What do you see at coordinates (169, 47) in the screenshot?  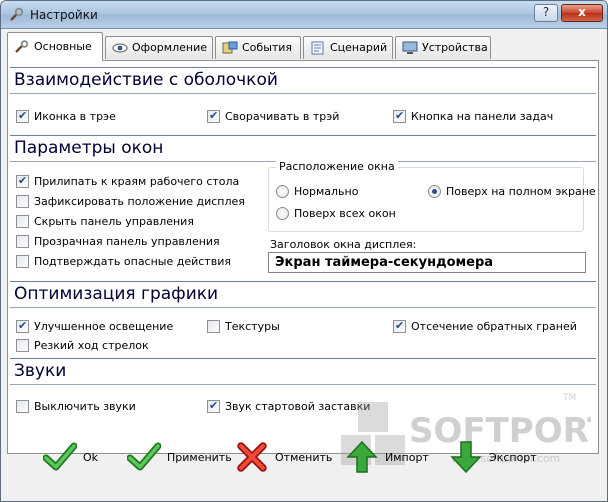 I see `tab-label: Оформление` at bounding box center [169, 47].